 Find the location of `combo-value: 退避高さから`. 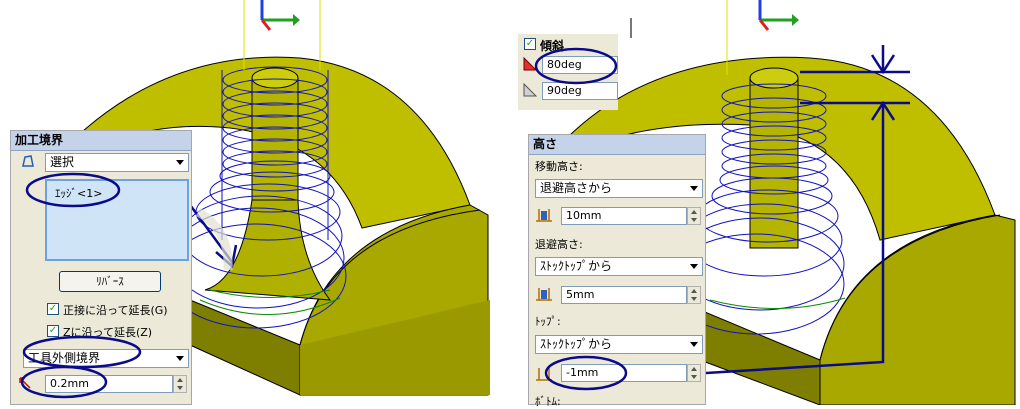

combo-value: 退避高さから is located at coordinates (576, 188).